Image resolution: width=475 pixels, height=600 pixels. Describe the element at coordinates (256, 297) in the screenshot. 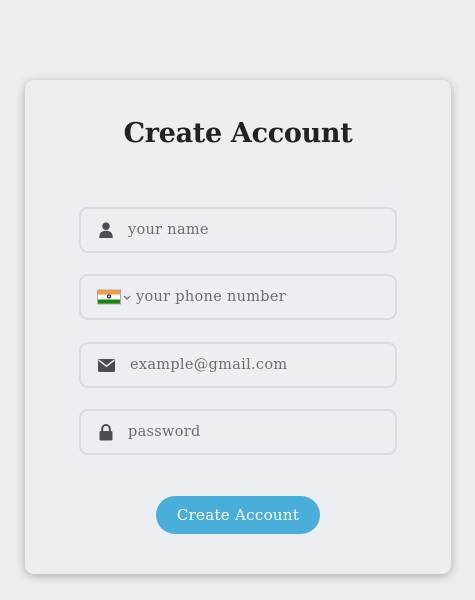

I see `phone-input` at that location.